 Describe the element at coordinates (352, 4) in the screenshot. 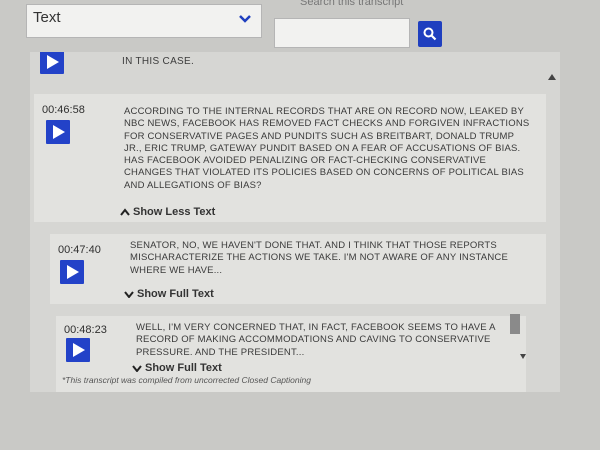

I see `search-label: Search this transcript` at that location.